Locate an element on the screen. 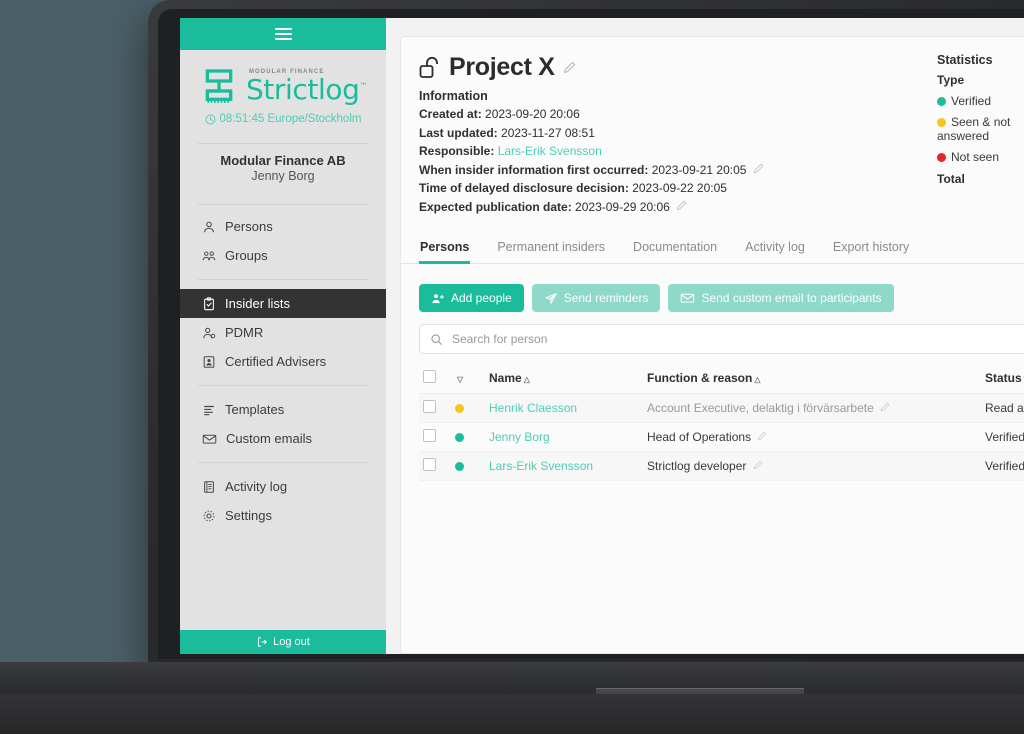  sidebar-item-label: Certified Advisers is located at coordinates (276, 361).